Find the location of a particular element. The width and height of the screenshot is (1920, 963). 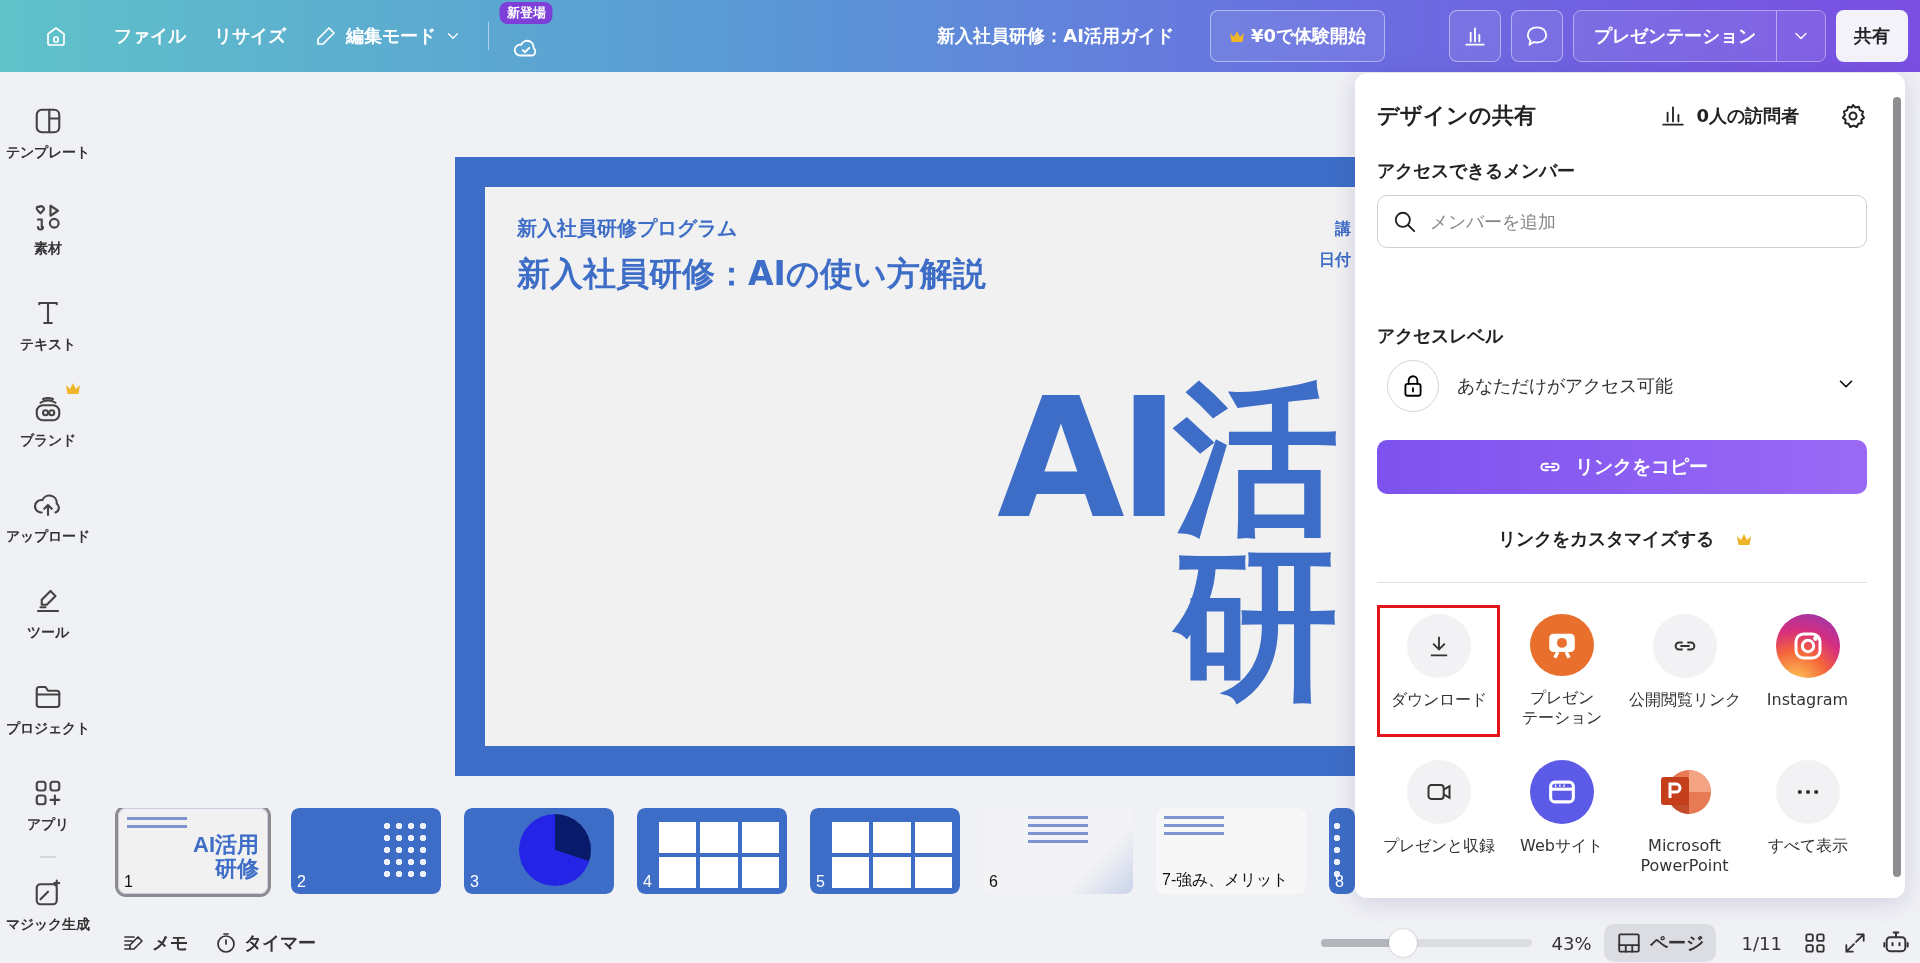

panel-title: デザインの共有 is located at coordinates (1456, 116).